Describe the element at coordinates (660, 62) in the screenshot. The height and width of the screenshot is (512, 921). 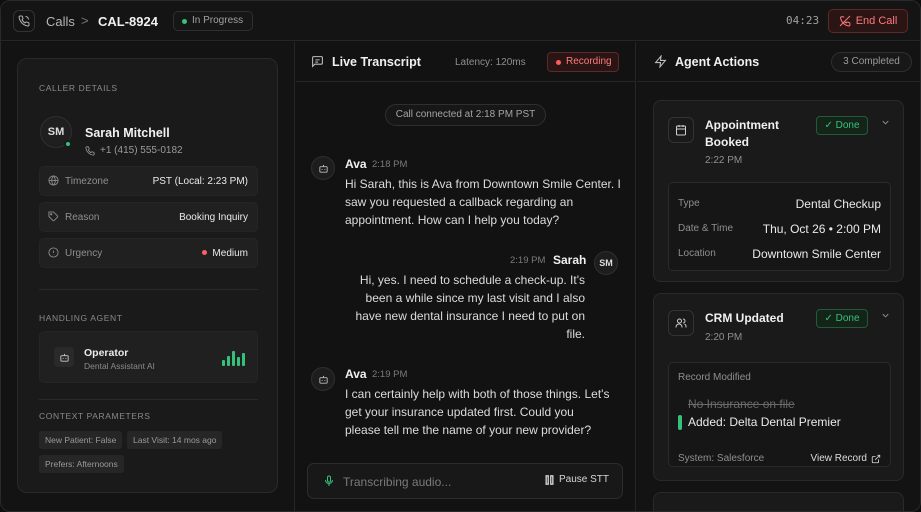
I see `zap-icon` at that location.